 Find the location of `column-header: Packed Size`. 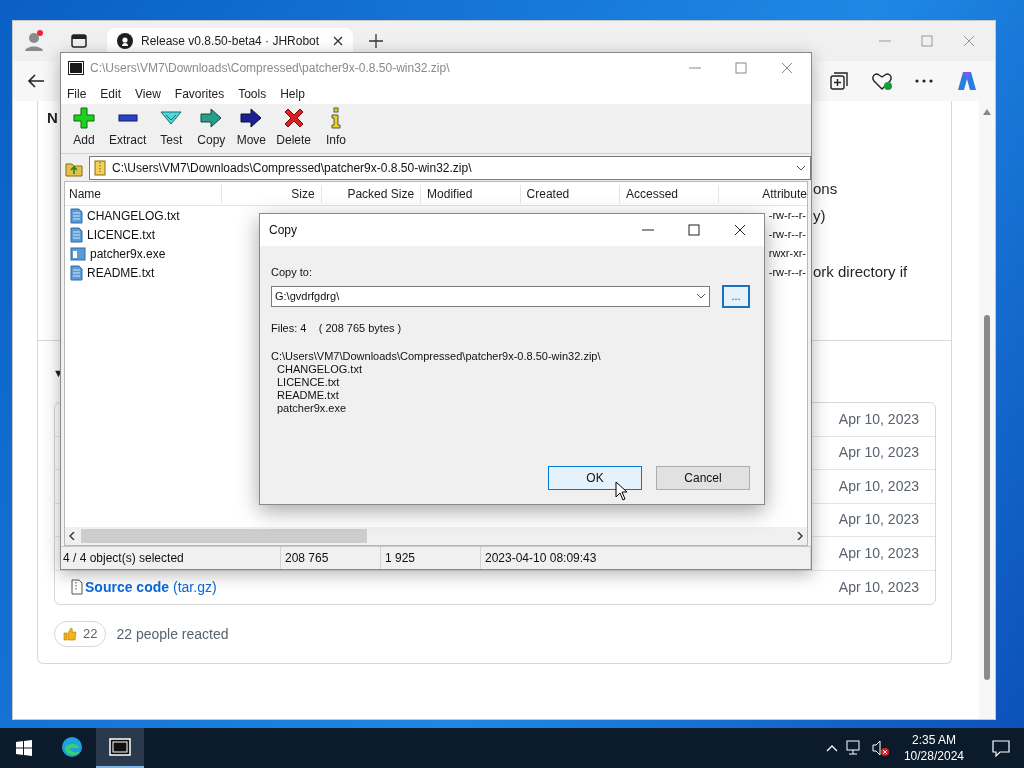

column-header: Packed Size is located at coordinates (371, 193).